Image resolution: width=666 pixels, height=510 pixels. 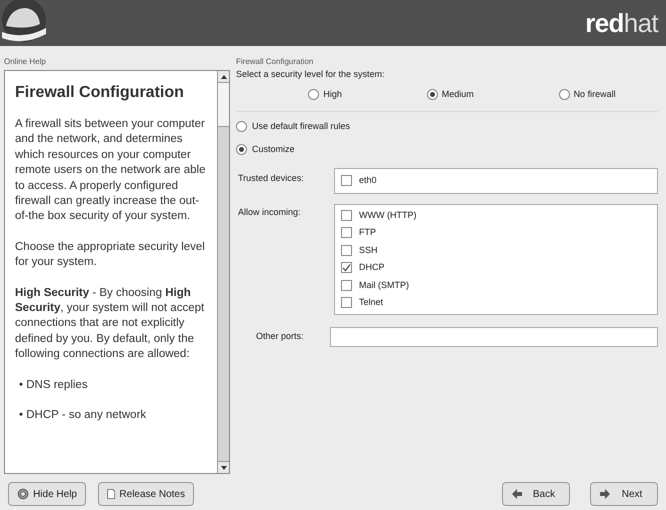 I want to click on scrollbar-thumb, so click(x=223, y=105).